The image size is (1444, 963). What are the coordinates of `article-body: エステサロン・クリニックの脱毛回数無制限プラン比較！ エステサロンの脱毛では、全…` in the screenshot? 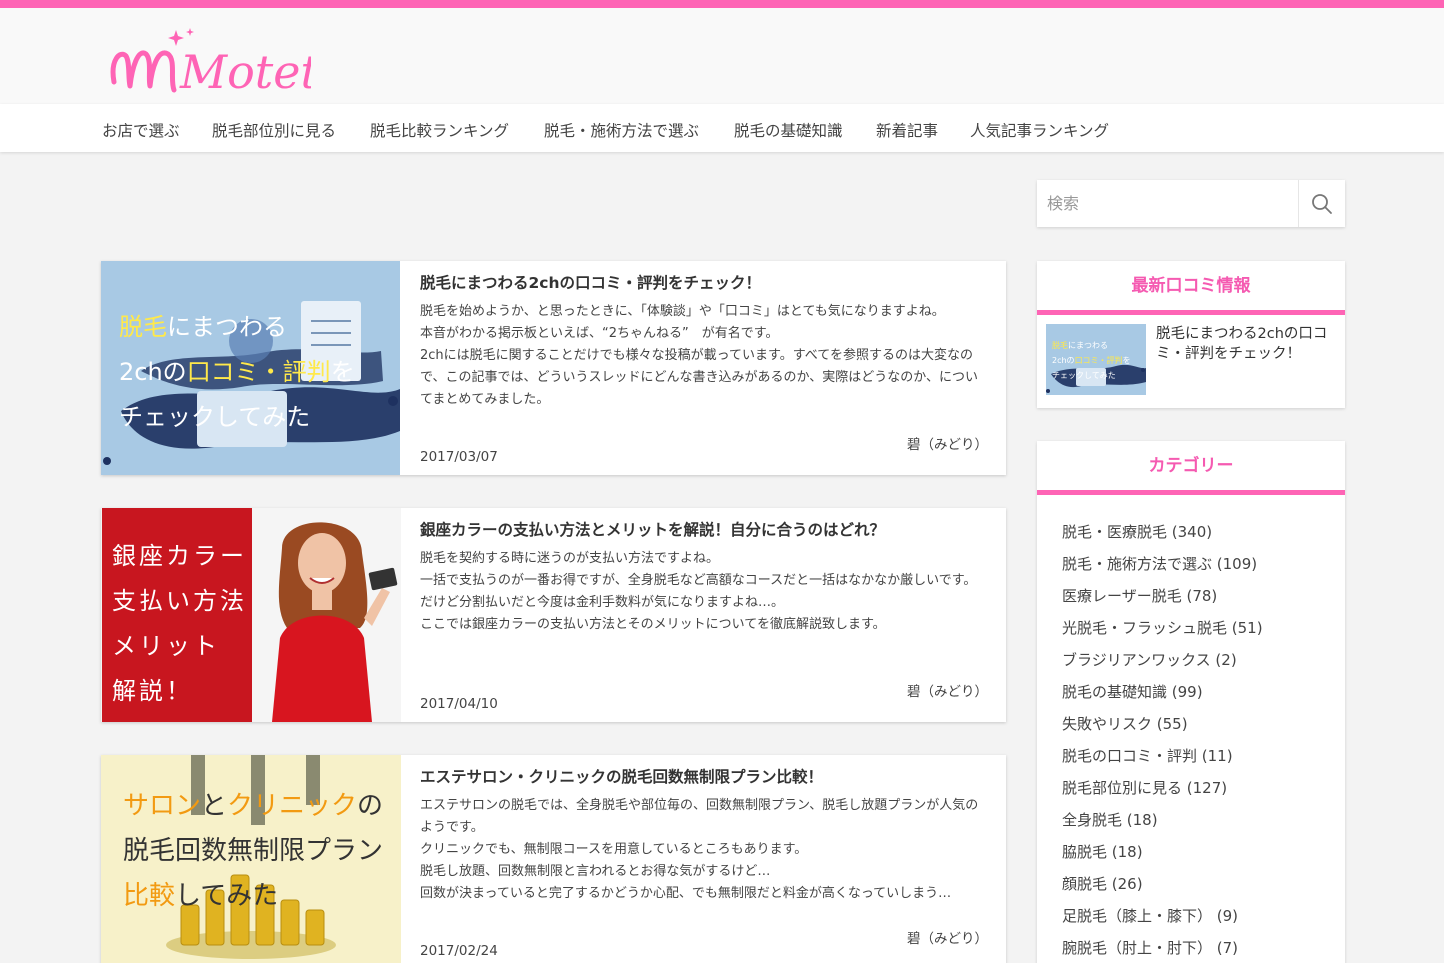 It's located at (706, 859).